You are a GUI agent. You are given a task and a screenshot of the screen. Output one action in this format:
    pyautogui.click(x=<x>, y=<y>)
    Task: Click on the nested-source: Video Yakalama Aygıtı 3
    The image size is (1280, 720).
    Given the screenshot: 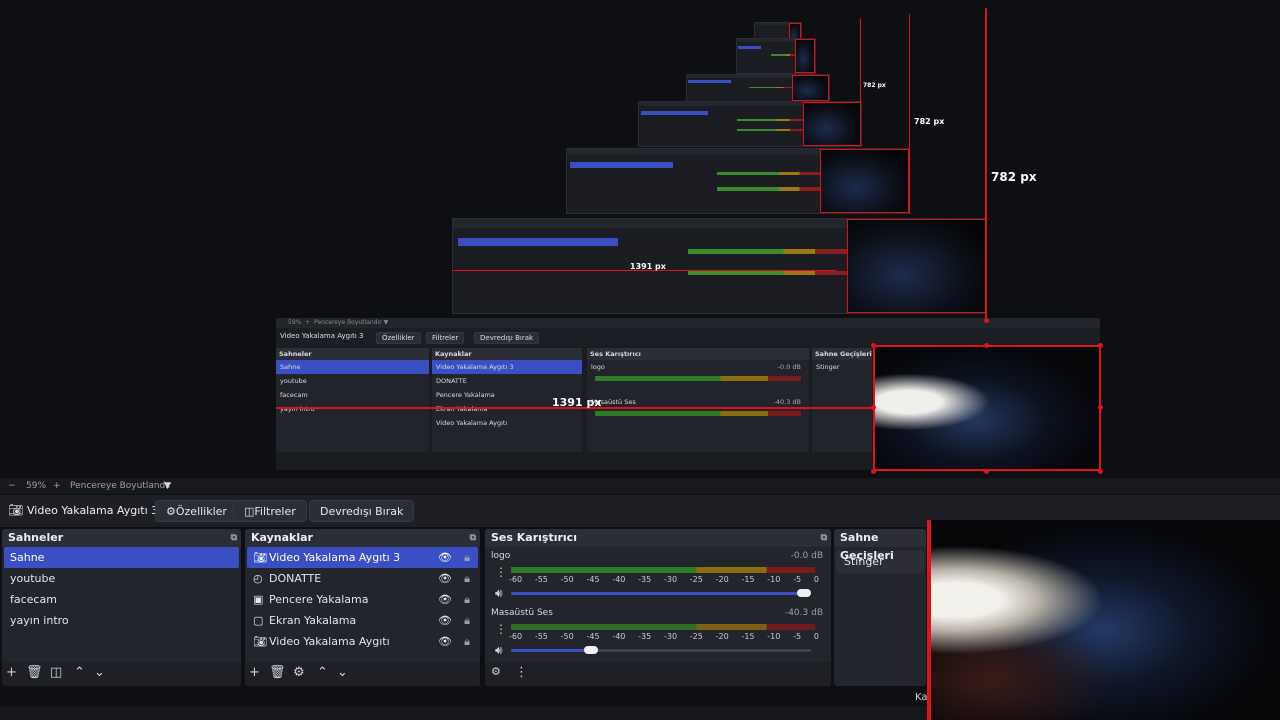 What is the action you would take?
    pyautogui.click(x=507, y=367)
    